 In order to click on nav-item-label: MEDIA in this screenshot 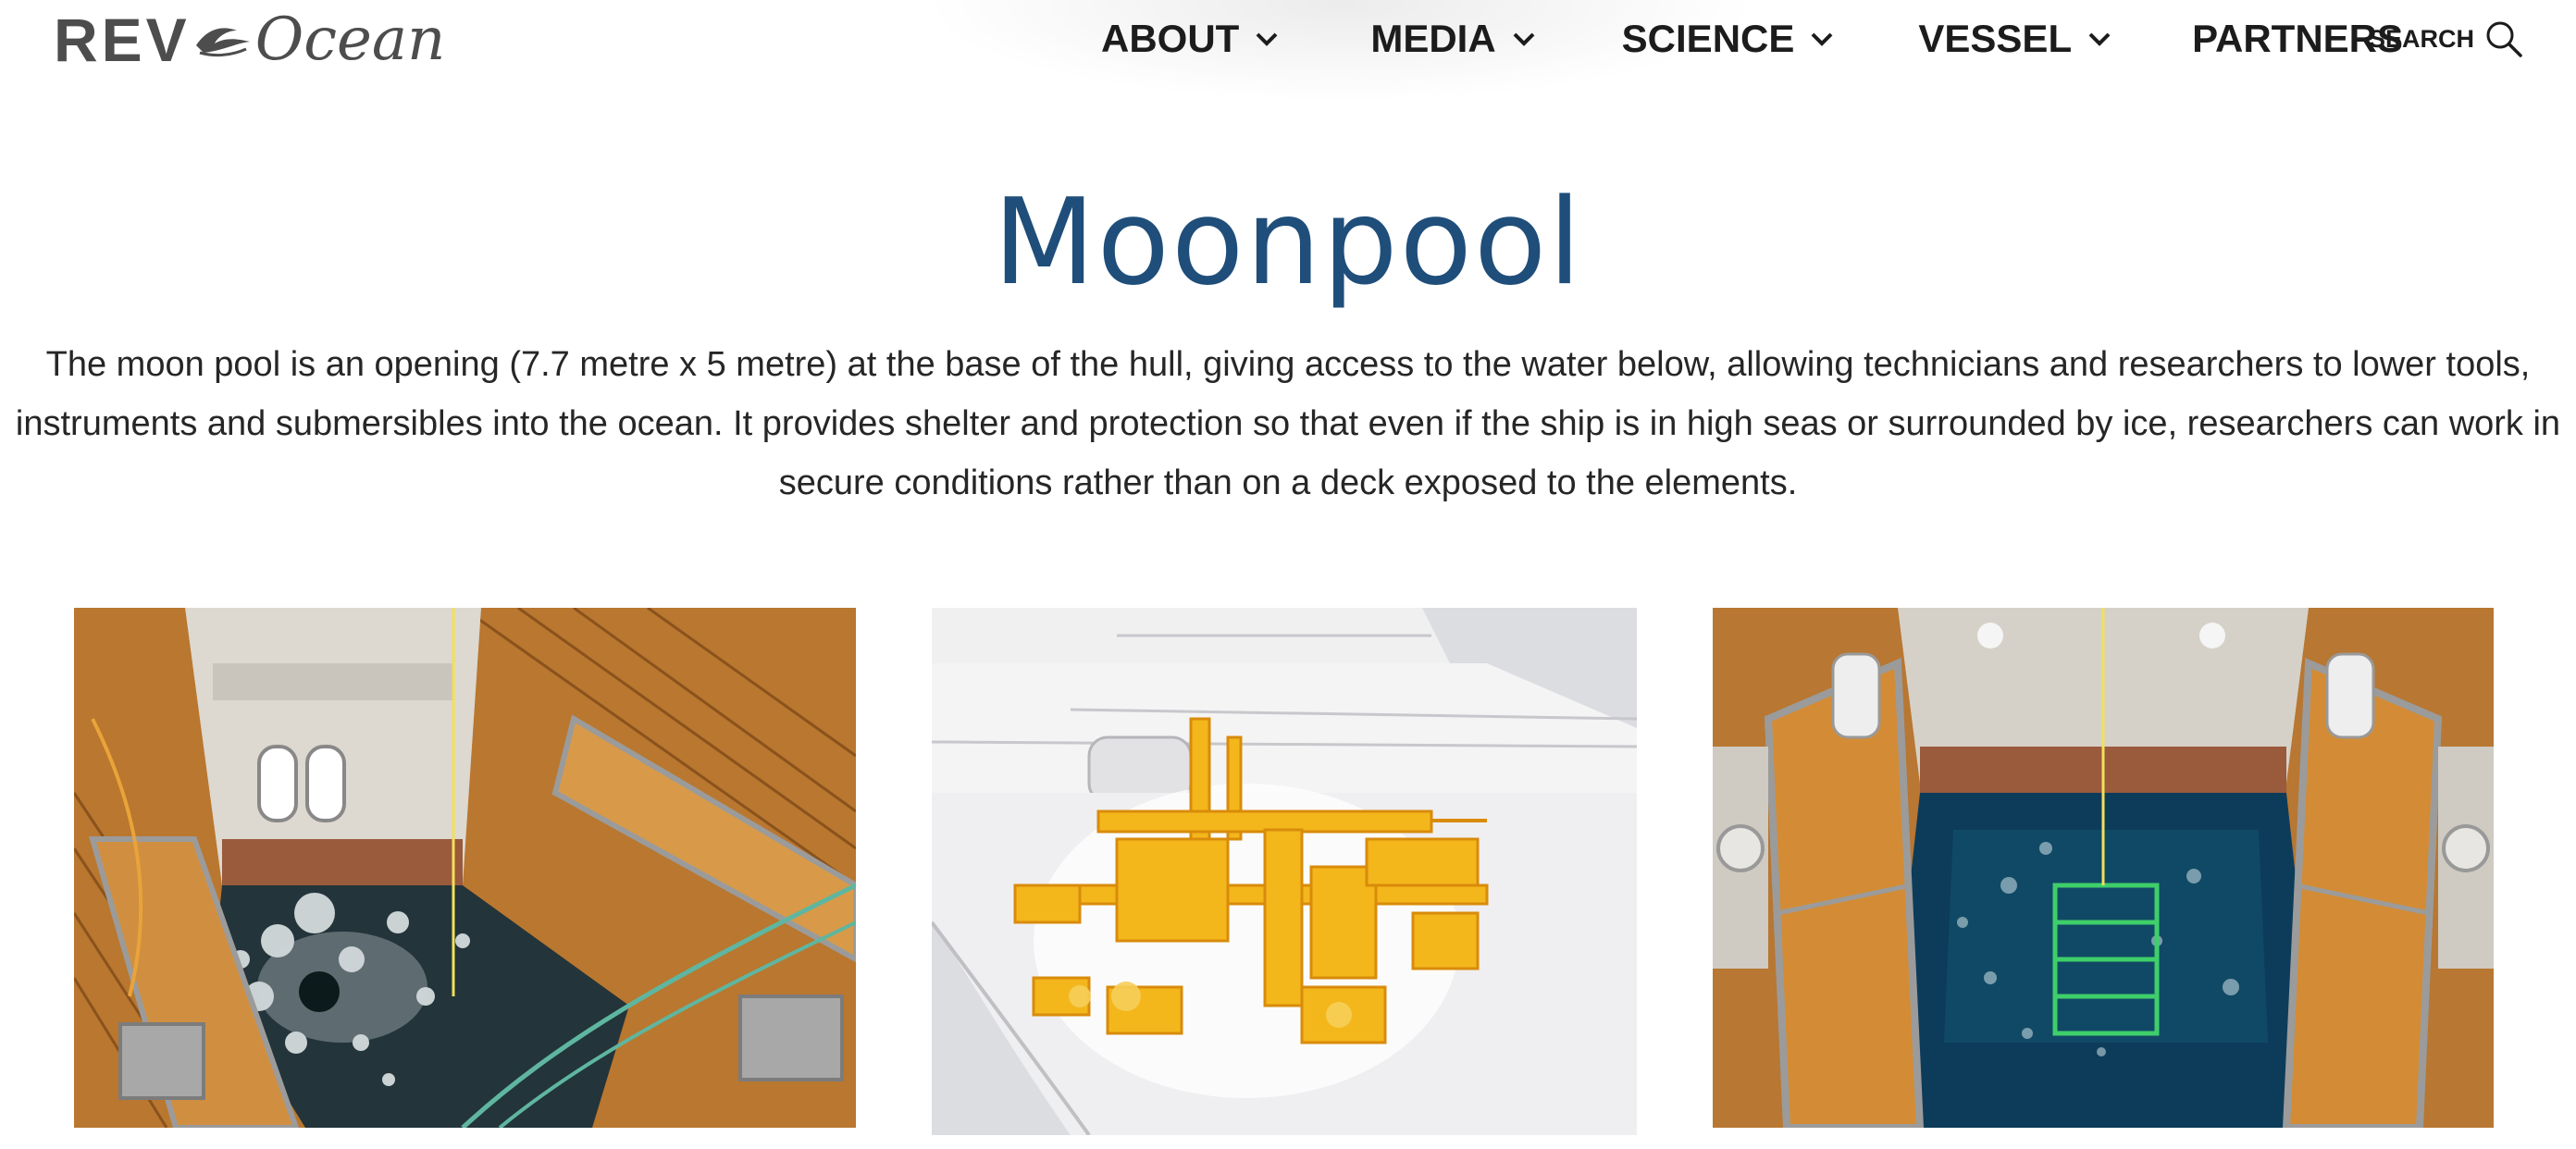, I will do `click(1433, 38)`.